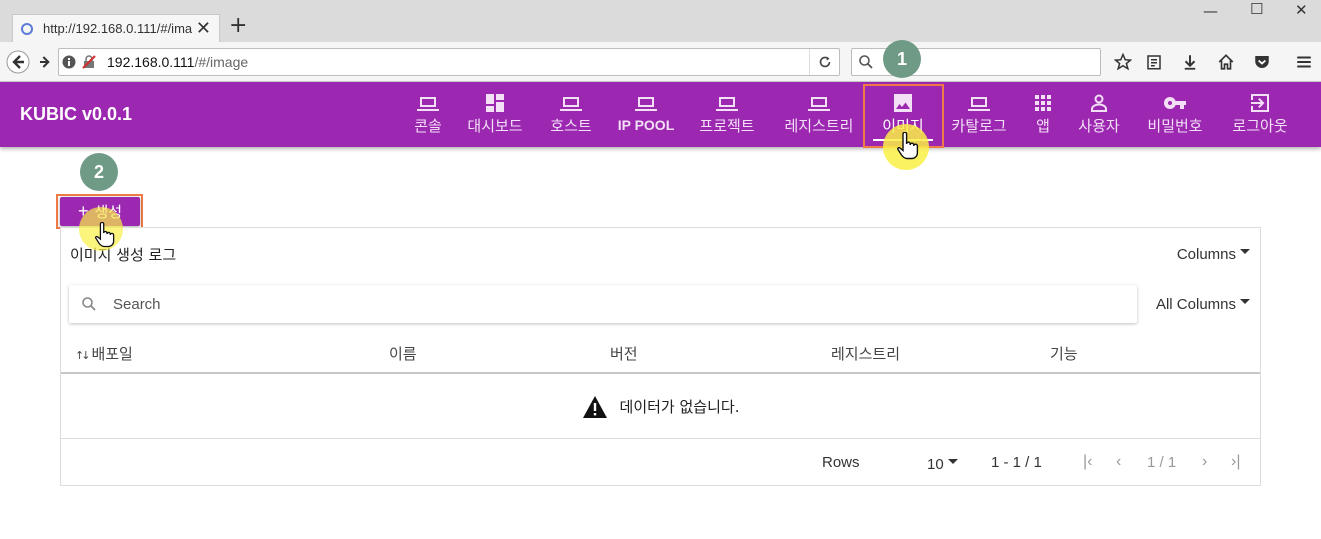 The height and width of the screenshot is (539, 1321). I want to click on table-header: ↑↓ 배포일 이름 버전 레지스트리 기능, so click(660, 354).